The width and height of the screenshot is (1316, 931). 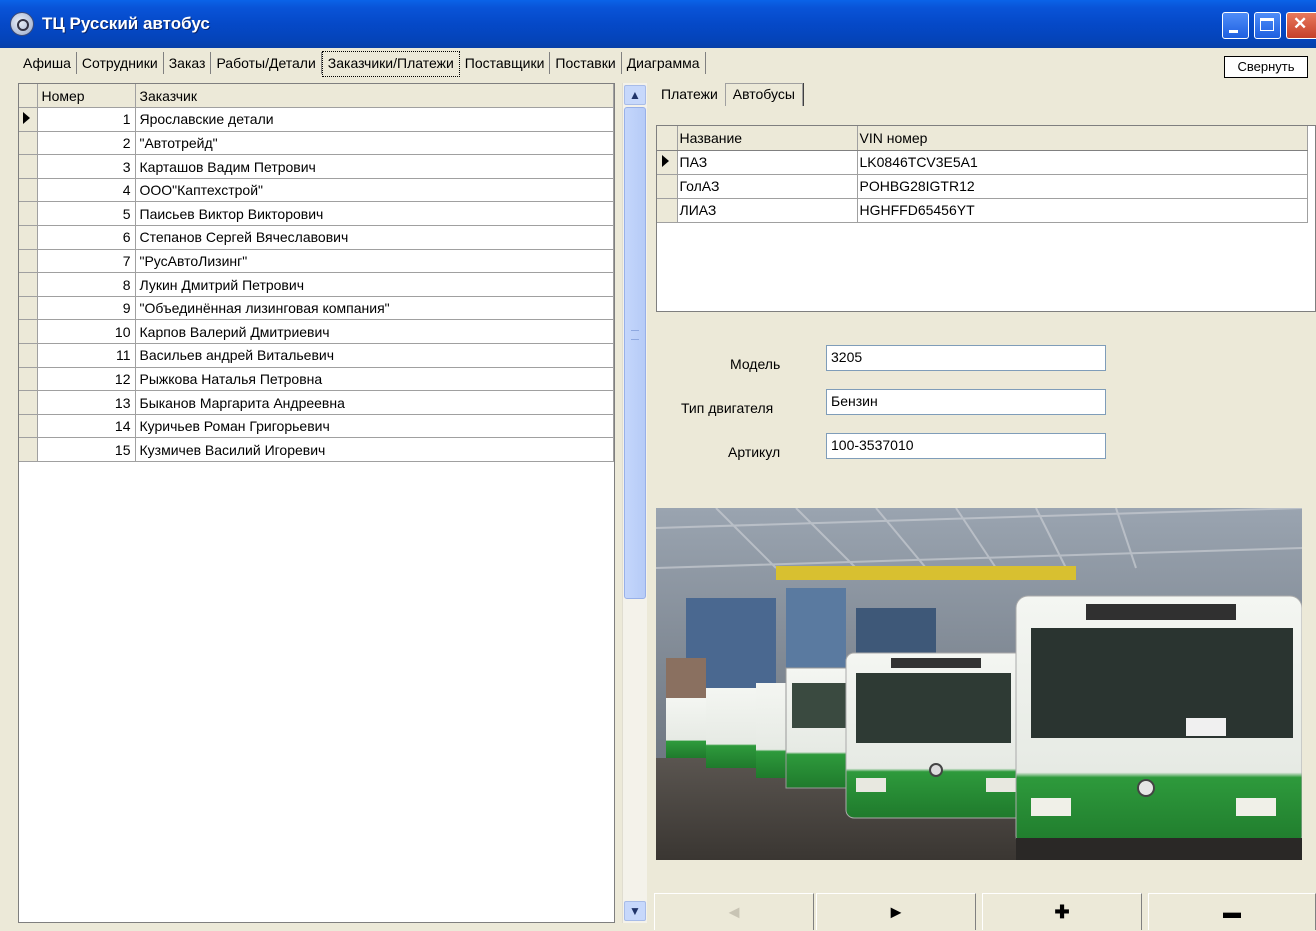 I want to click on table-row: 14 Куричьев Роман Григорьевич, so click(x=316, y=426).